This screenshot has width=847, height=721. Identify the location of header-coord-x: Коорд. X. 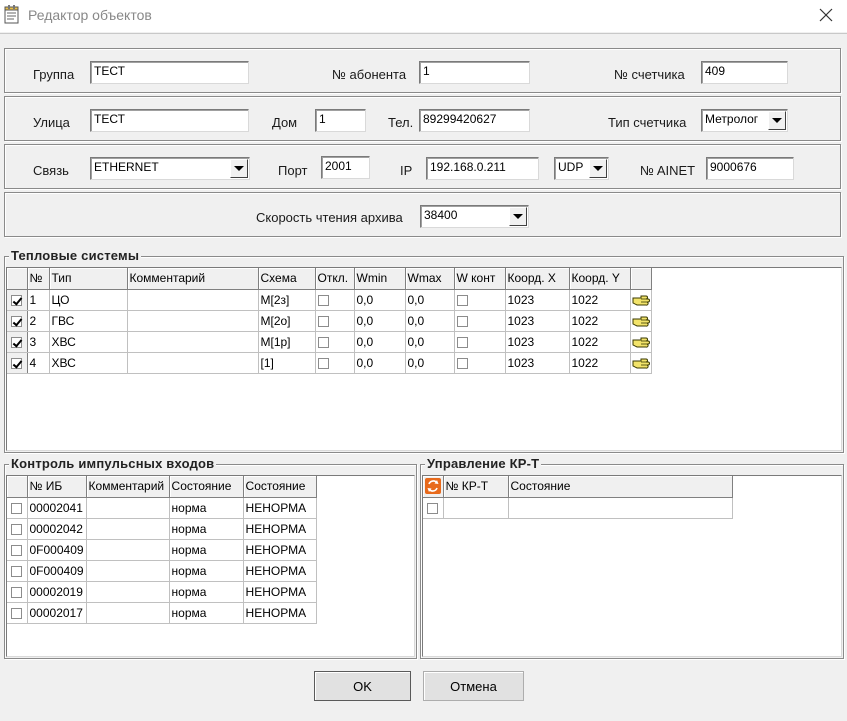
(537, 279).